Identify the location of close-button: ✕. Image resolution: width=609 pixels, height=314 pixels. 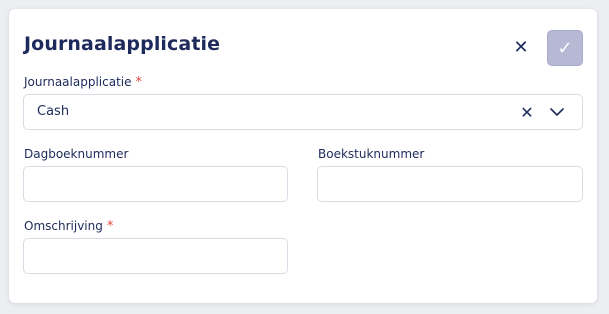
(521, 47).